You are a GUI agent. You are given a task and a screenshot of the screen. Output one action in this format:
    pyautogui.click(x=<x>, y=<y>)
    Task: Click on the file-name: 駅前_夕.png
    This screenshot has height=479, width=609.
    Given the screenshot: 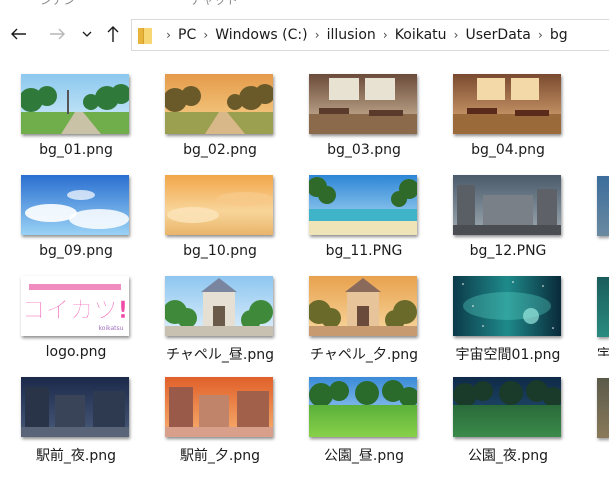 What is the action you would take?
    pyautogui.click(x=220, y=456)
    